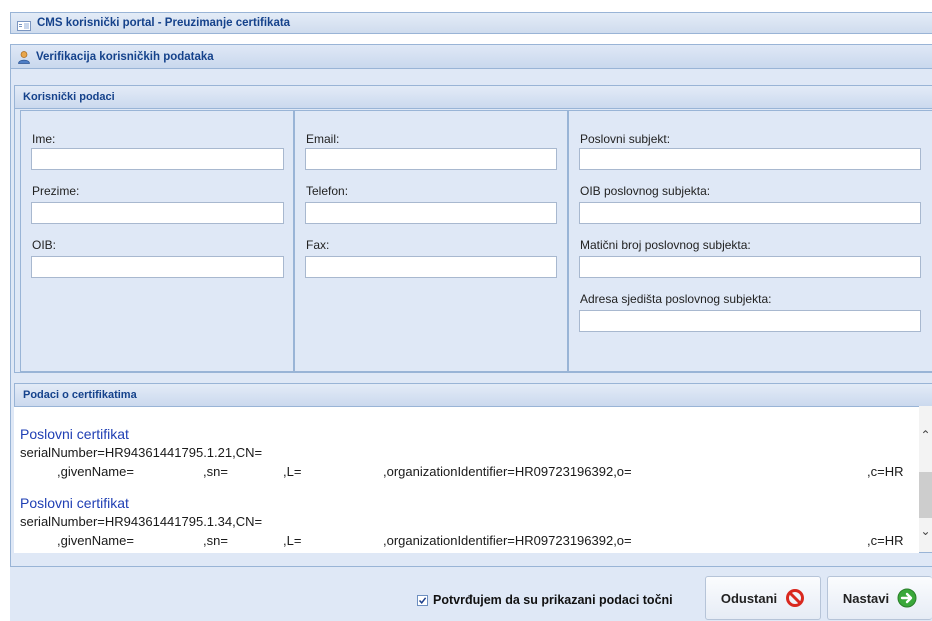 The image size is (932, 621). Describe the element at coordinates (625, 139) in the screenshot. I see `company-label: Poslovni subjekt:` at that location.